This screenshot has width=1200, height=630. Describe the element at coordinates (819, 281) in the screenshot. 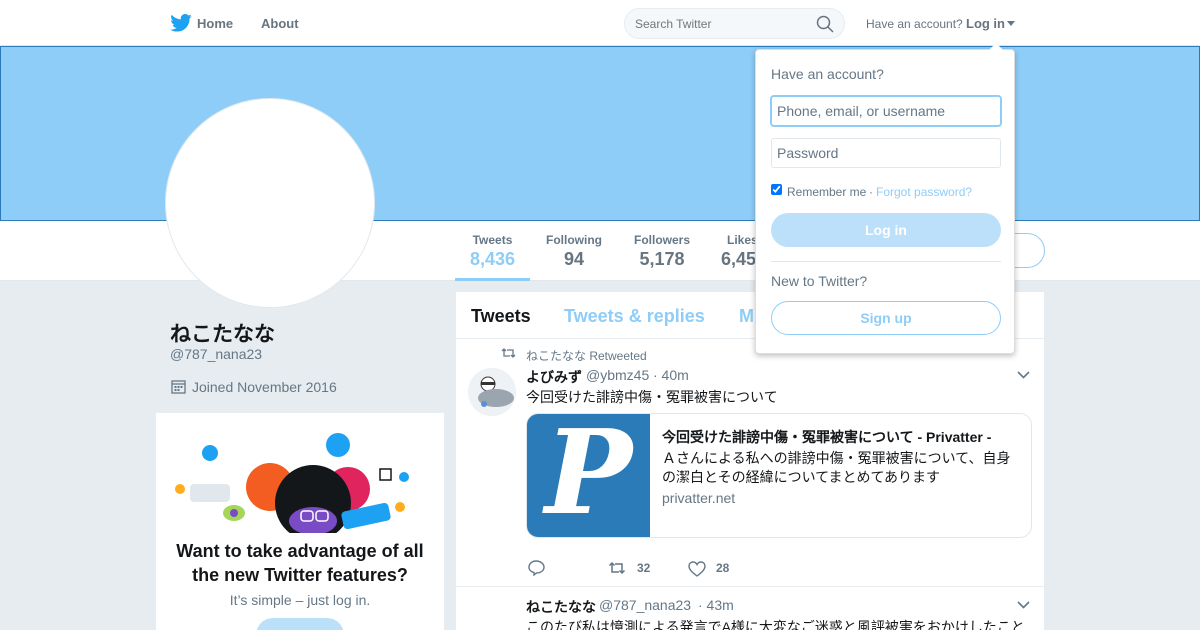

I see `new-to-twitter-text: New to Twitter?` at that location.